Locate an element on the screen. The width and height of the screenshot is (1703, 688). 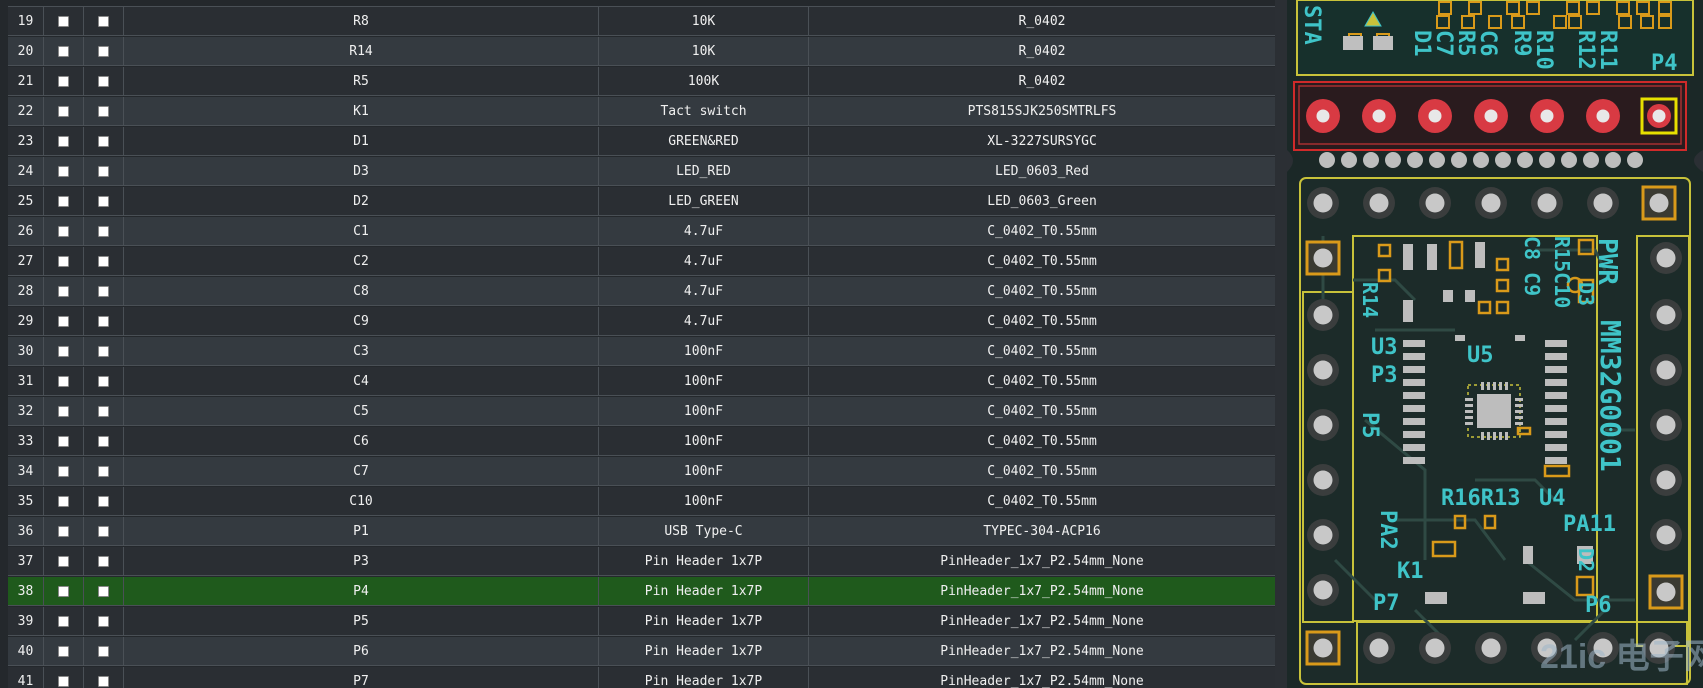
table-row: 34 C7 100nF C_0402_T0.55mm is located at coordinates (641, 471).